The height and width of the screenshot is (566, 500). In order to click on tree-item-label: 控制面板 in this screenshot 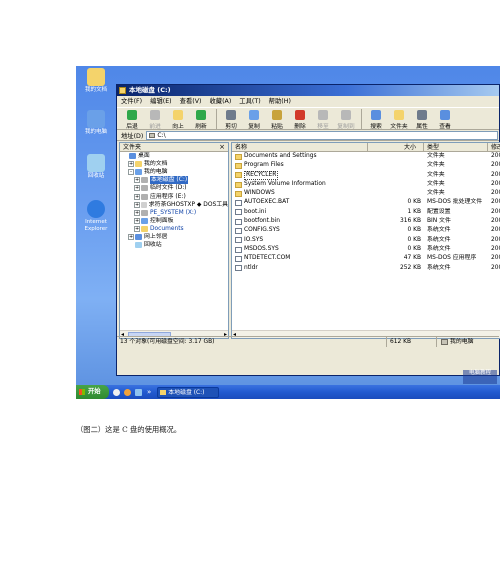, I will do `click(162, 220)`.